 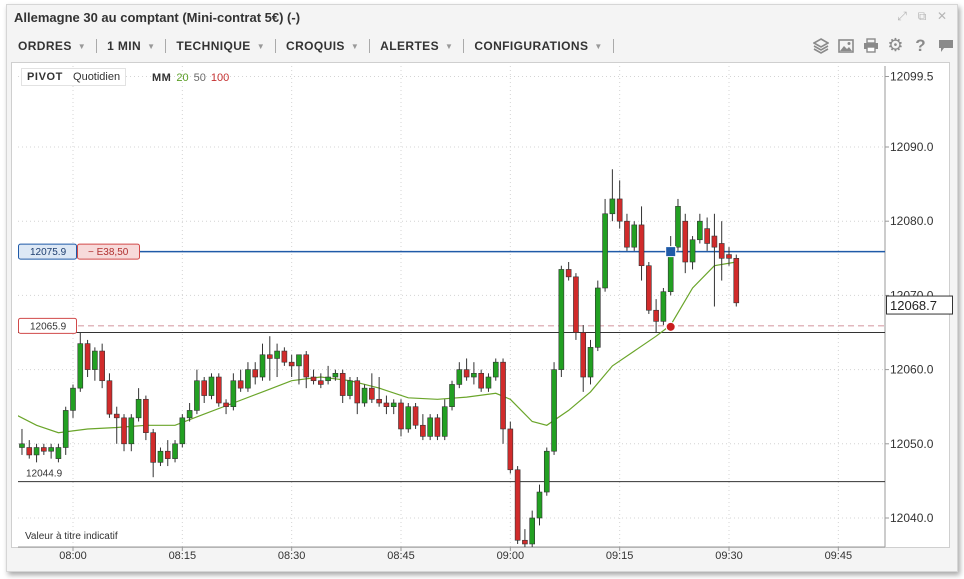 What do you see at coordinates (182, 78) in the screenshot?
I see `ma-period-20: 20` at bounding box center [182, 78].